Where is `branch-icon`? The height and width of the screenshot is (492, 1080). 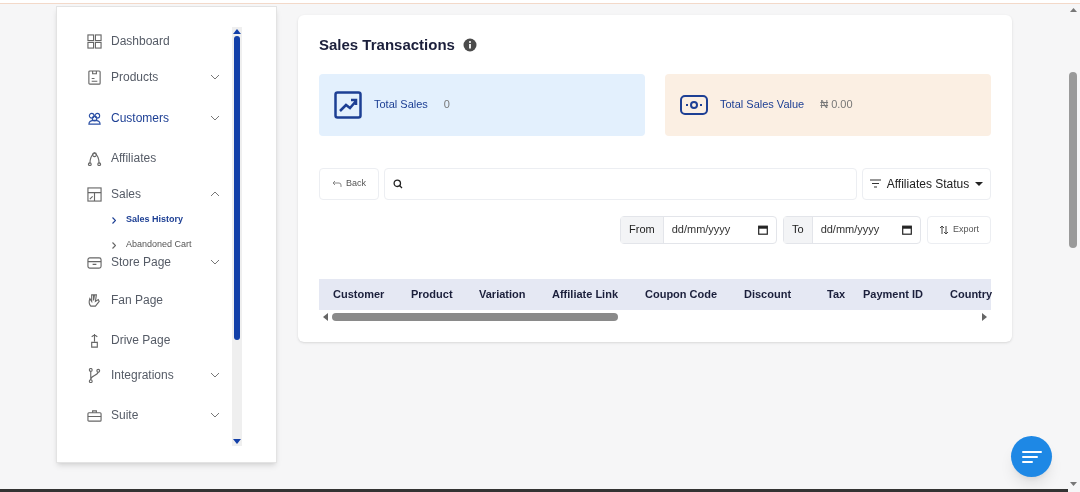 branch-icon is located at coordinates (94, 375).